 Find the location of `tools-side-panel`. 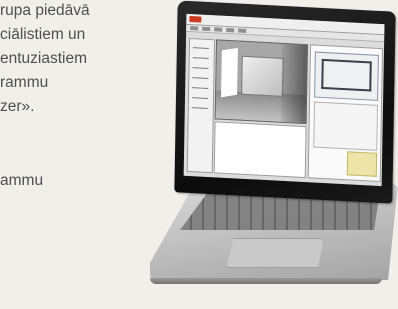

tools-side-panel is located at coordinates (201, 105).